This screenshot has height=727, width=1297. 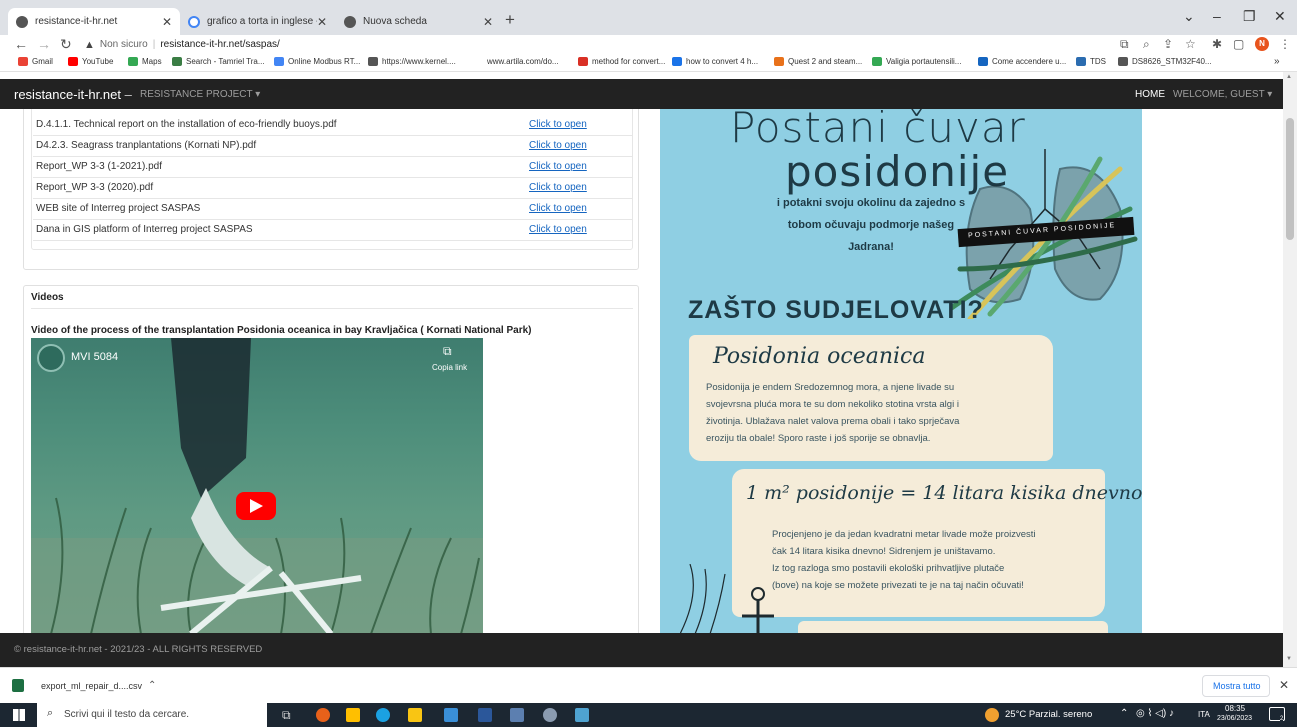 What do you see at coordinates (992, 715) in the screenshot?
I see `weather-icon` at bounding box center [992, 715].